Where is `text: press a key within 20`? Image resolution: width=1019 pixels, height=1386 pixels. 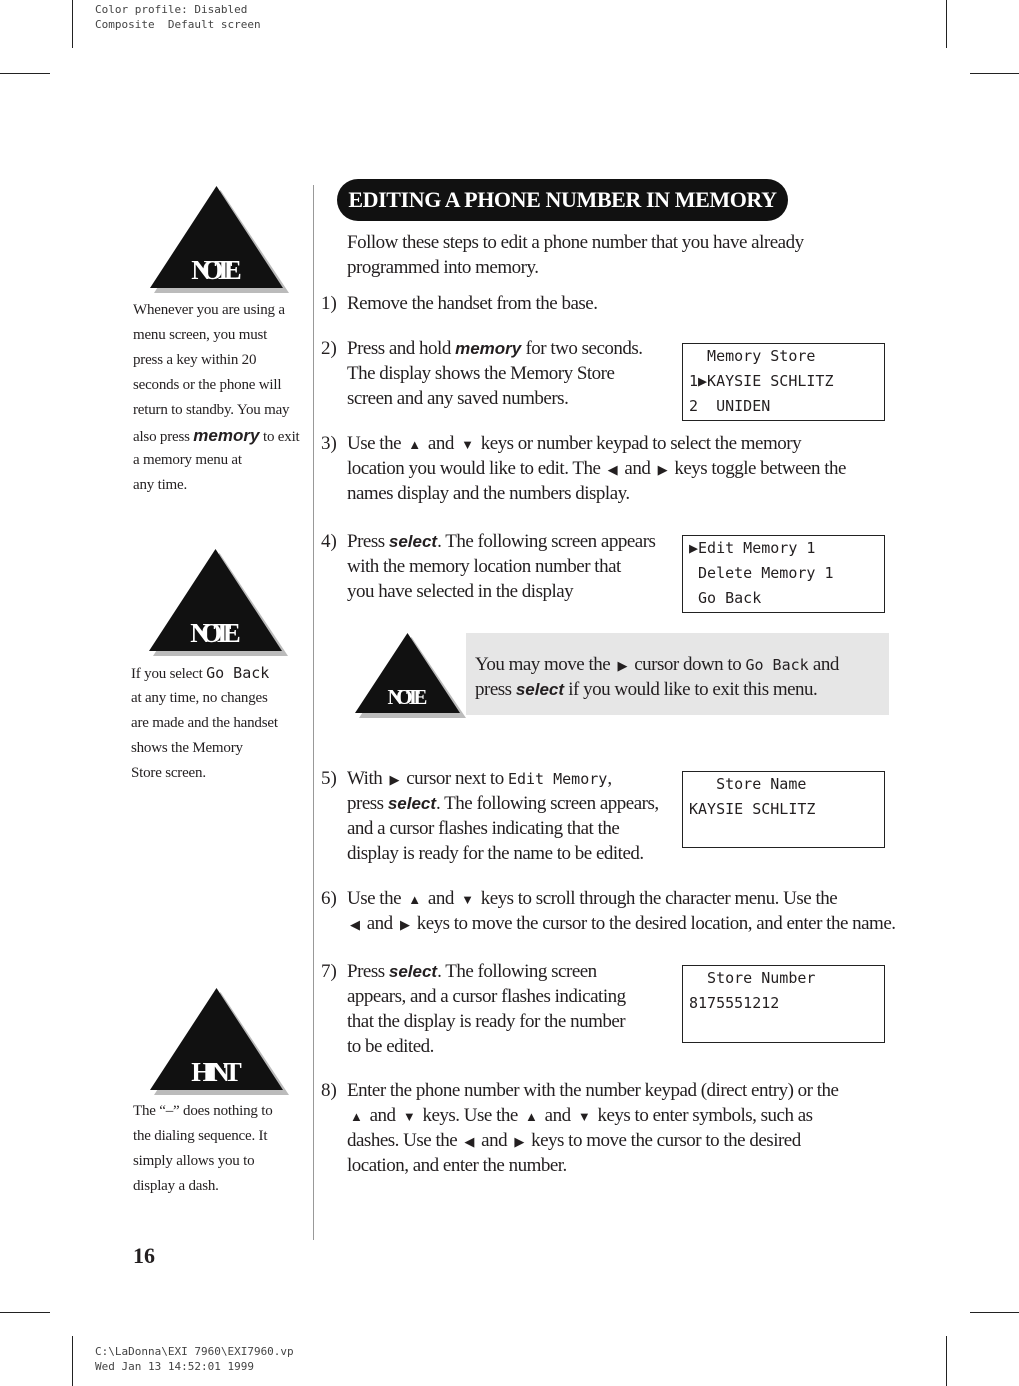
text: press a key within 20 is located at coordinates (195, 360).